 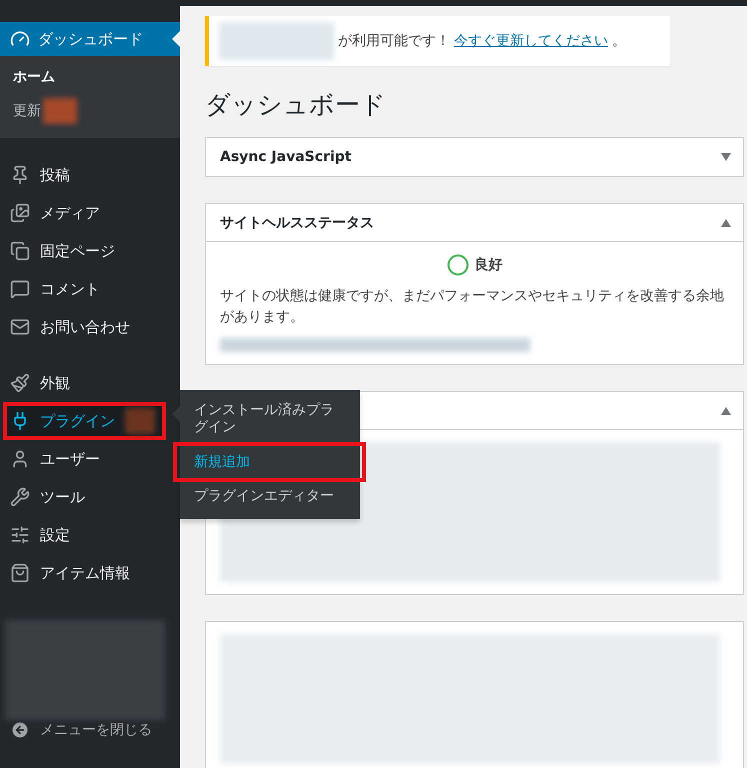 What do you see at coordinates (90, 213) in the screenshot?
I see `sidebar-item: メディア` at bounding box center [90, 213].